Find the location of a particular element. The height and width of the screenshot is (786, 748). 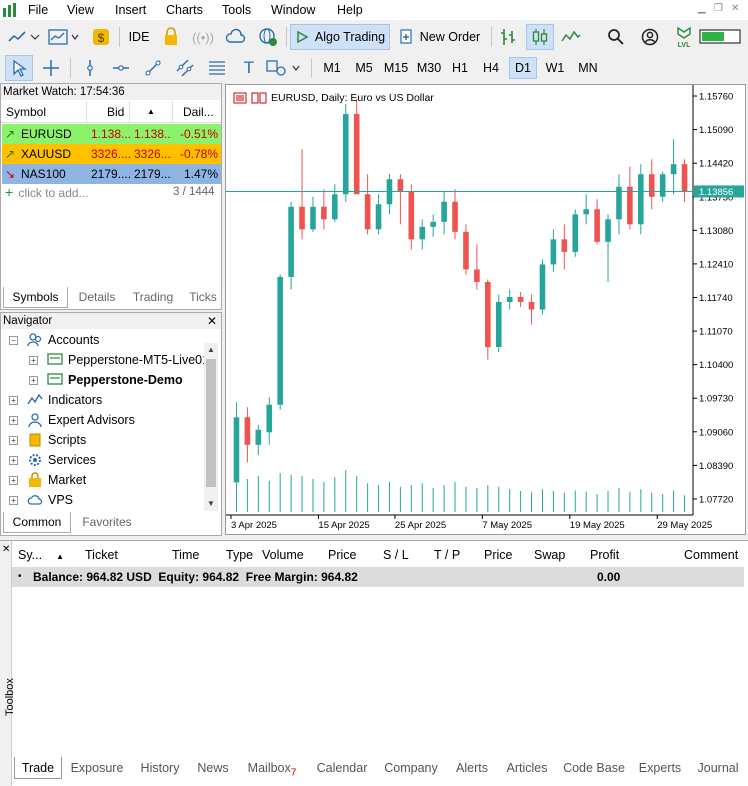

navigator-scrollbar: ▲ ▼ is located at coordinates (211, 427).